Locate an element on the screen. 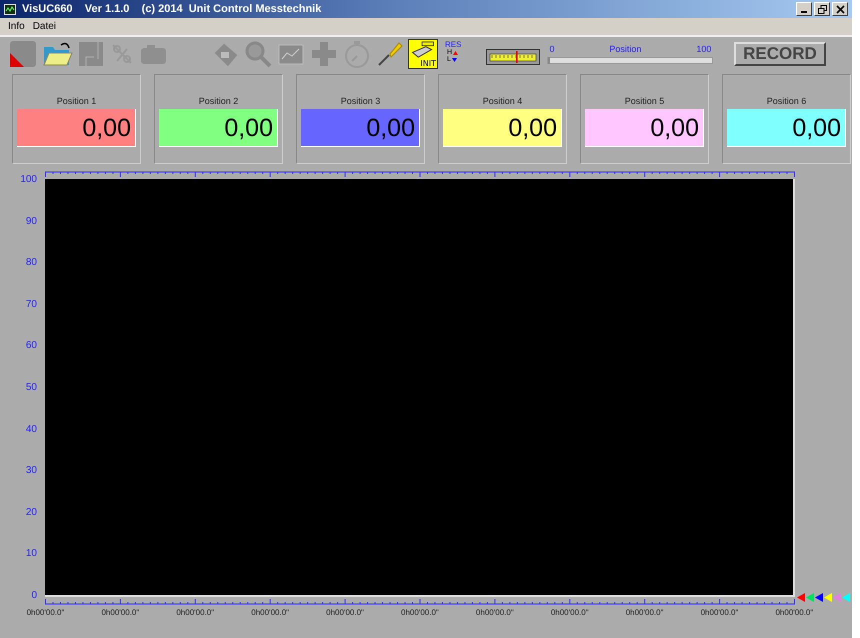 The height and width of the screenshot is (638, 860). save-icon is located at coordinates (91, 54).